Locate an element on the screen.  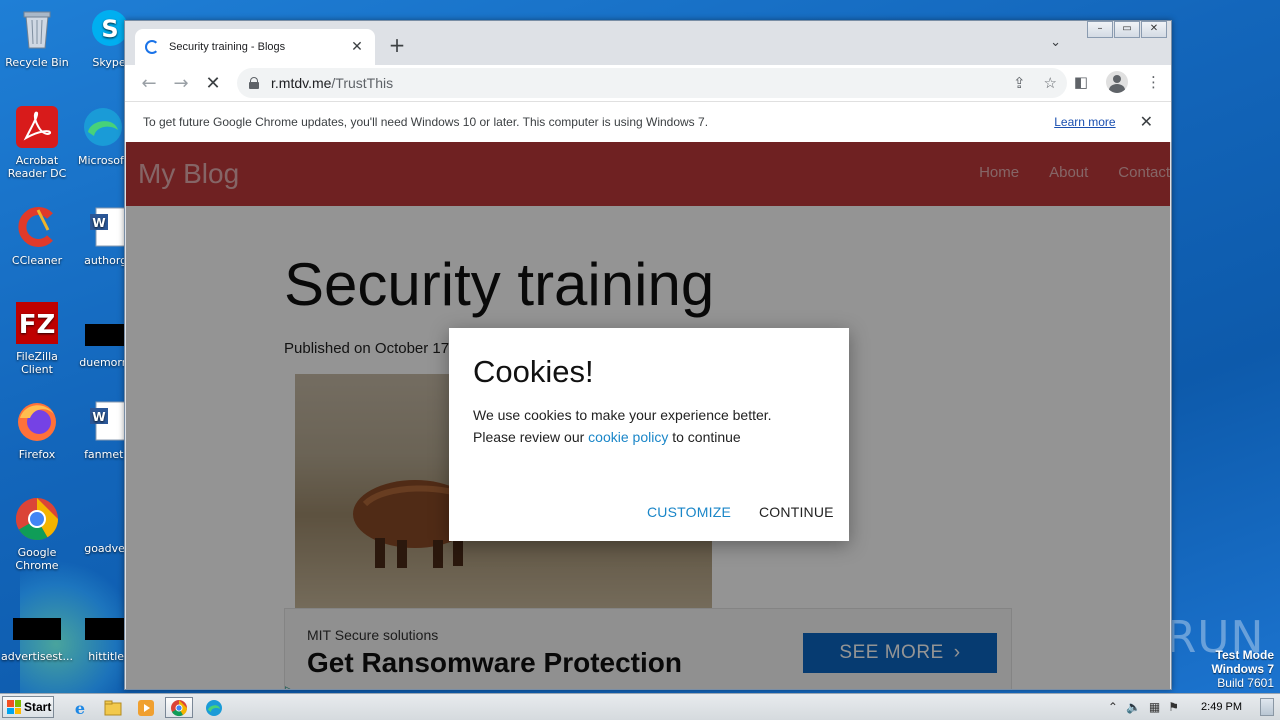
svg-text: S is located at coordinates (109, 29).